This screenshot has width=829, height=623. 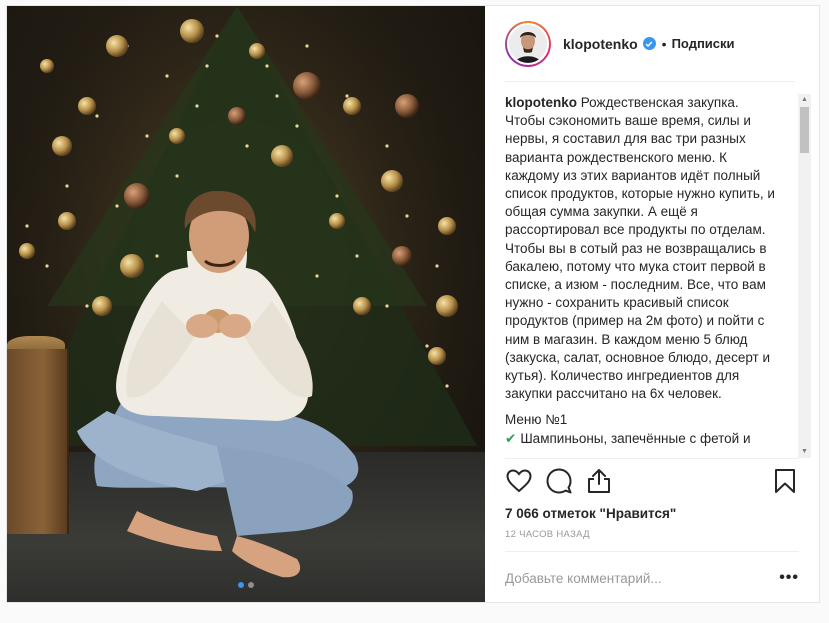 I want to click on avatar, so click(x=528, y=43).